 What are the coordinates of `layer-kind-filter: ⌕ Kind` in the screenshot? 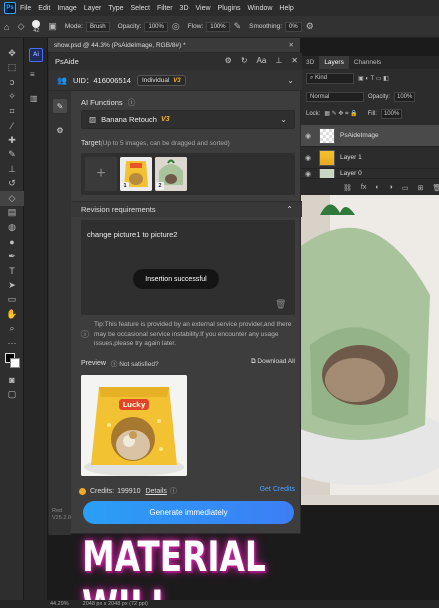 It's located at (330, 78).